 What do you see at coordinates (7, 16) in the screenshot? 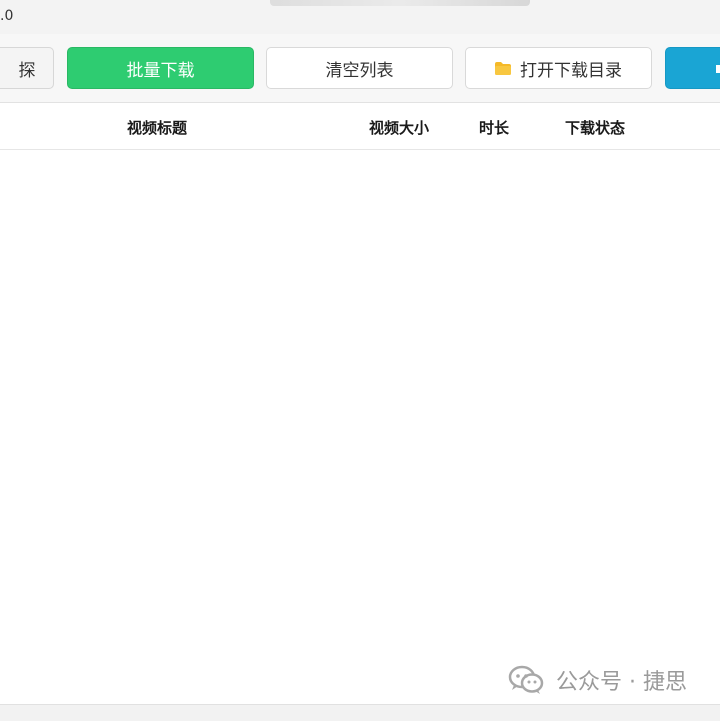
I see `window-title: .0` at bounding box center [7, 16].